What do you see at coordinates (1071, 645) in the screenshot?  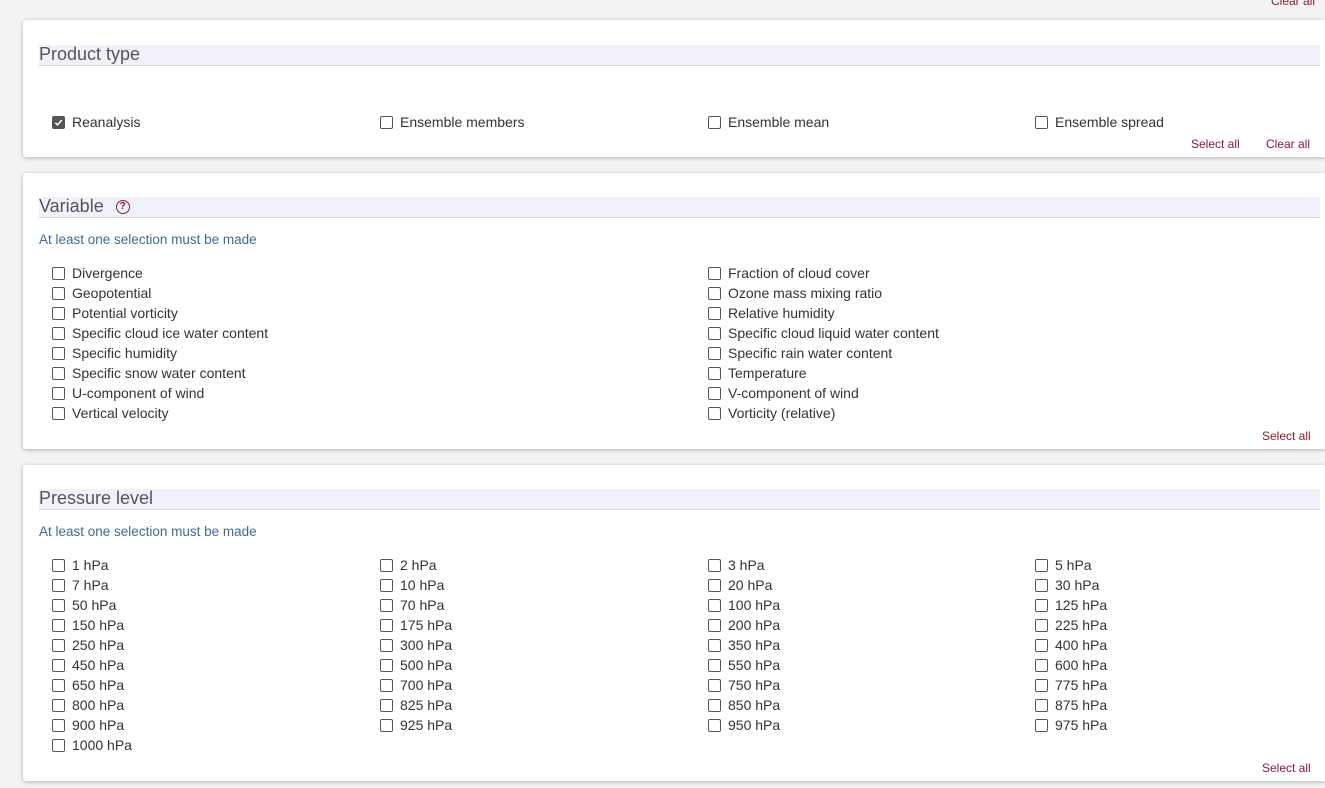 I see `pressure-option-400-hpa: 400 hPa` at bounding box center [1071, 645].